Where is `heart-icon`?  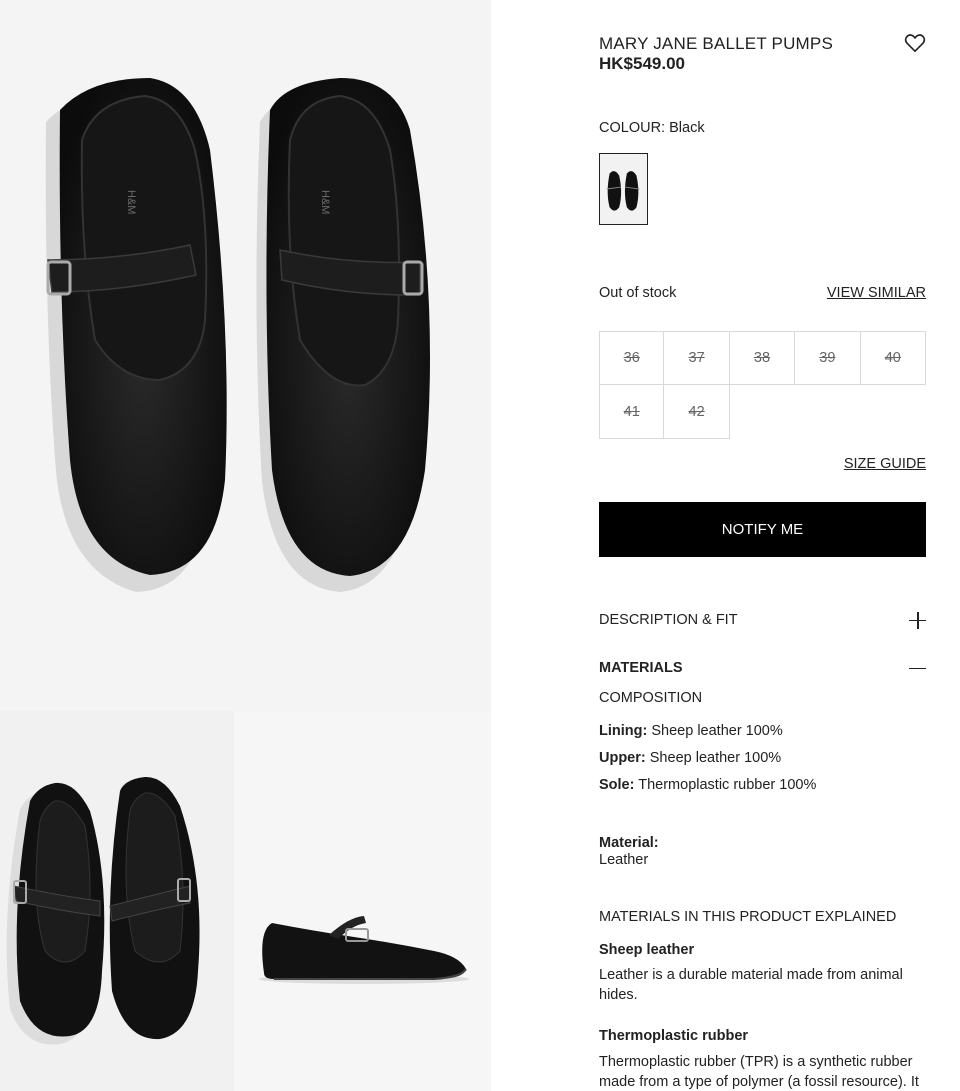
heart-icon is located at coordinates (915, 43).